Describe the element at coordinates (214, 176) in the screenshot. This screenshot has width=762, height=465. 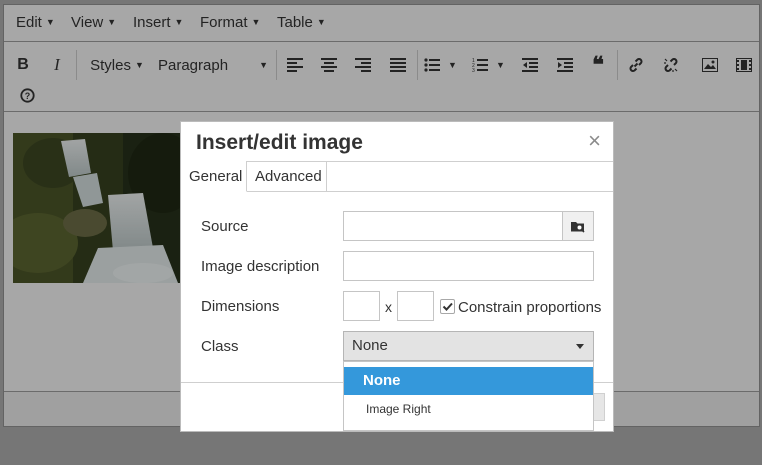
I see `tab-general: General` at that location.